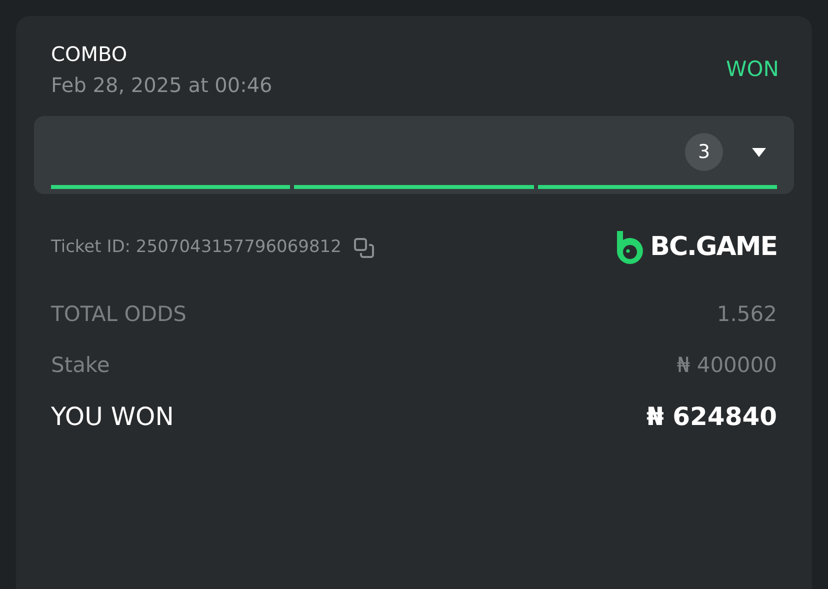 This screenshot has height=589, width=828. I want to click on summary-label: YOU WON, so click(112, 416).